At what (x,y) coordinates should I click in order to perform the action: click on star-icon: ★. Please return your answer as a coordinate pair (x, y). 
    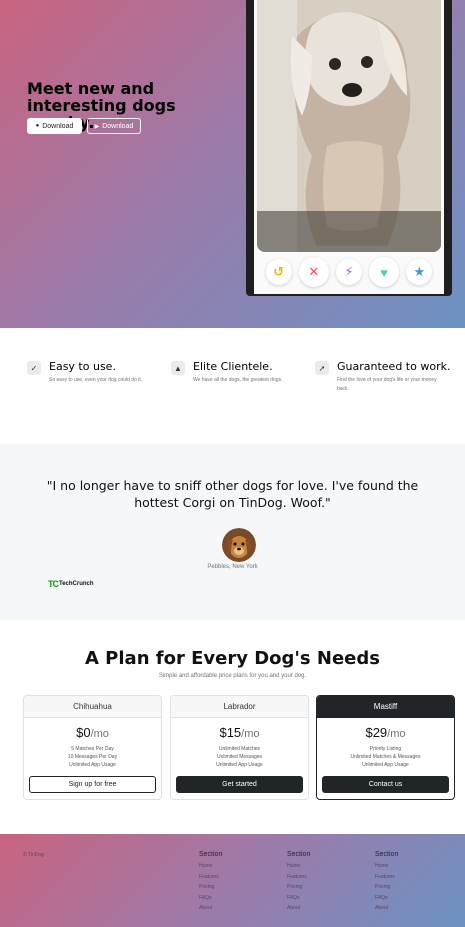
    Looking at the image, I should click on (419, 272).